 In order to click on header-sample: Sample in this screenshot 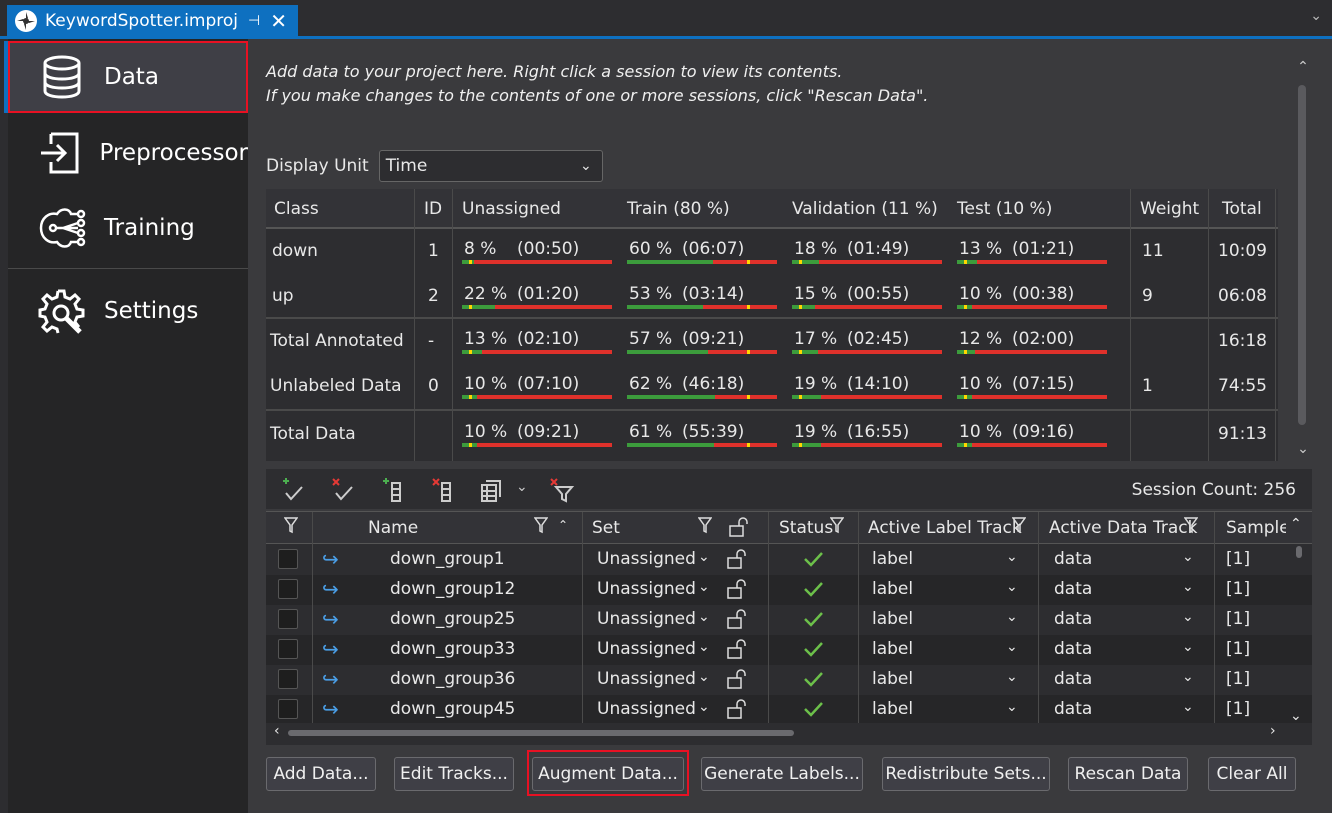, I will do `click(1256, 528)`.